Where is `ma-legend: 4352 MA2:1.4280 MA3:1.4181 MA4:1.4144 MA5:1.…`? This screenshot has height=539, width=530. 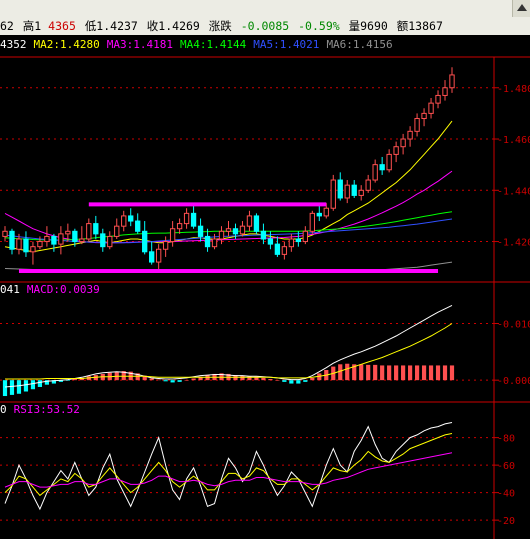 ma-legend: 4352 MA2:1.4280 MA3:1.4181 MA4:1.4144 MA5:1.… is located at coordinates (200, 44).